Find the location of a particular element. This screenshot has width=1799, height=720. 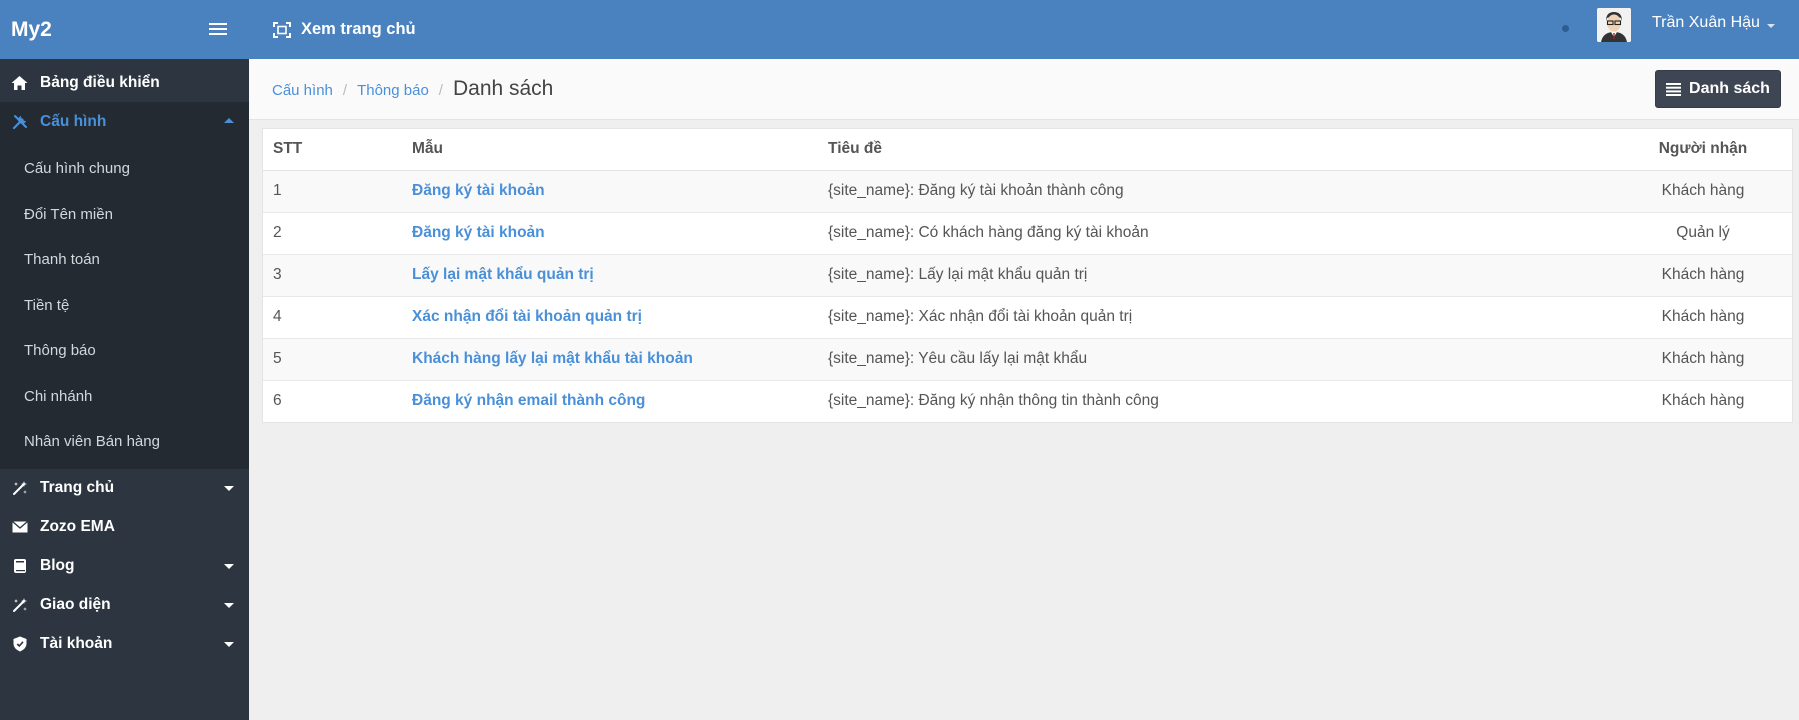

submenu-item-sales-staff: Nhân viên Bán hàng is located at coordinates (124, 442).